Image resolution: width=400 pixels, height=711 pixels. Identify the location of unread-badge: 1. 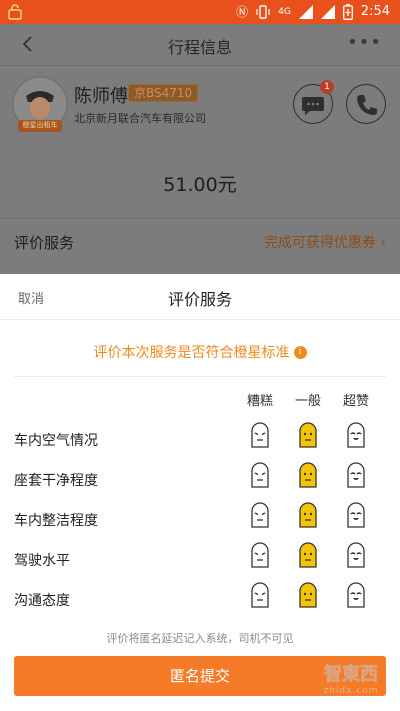
(327, 87).